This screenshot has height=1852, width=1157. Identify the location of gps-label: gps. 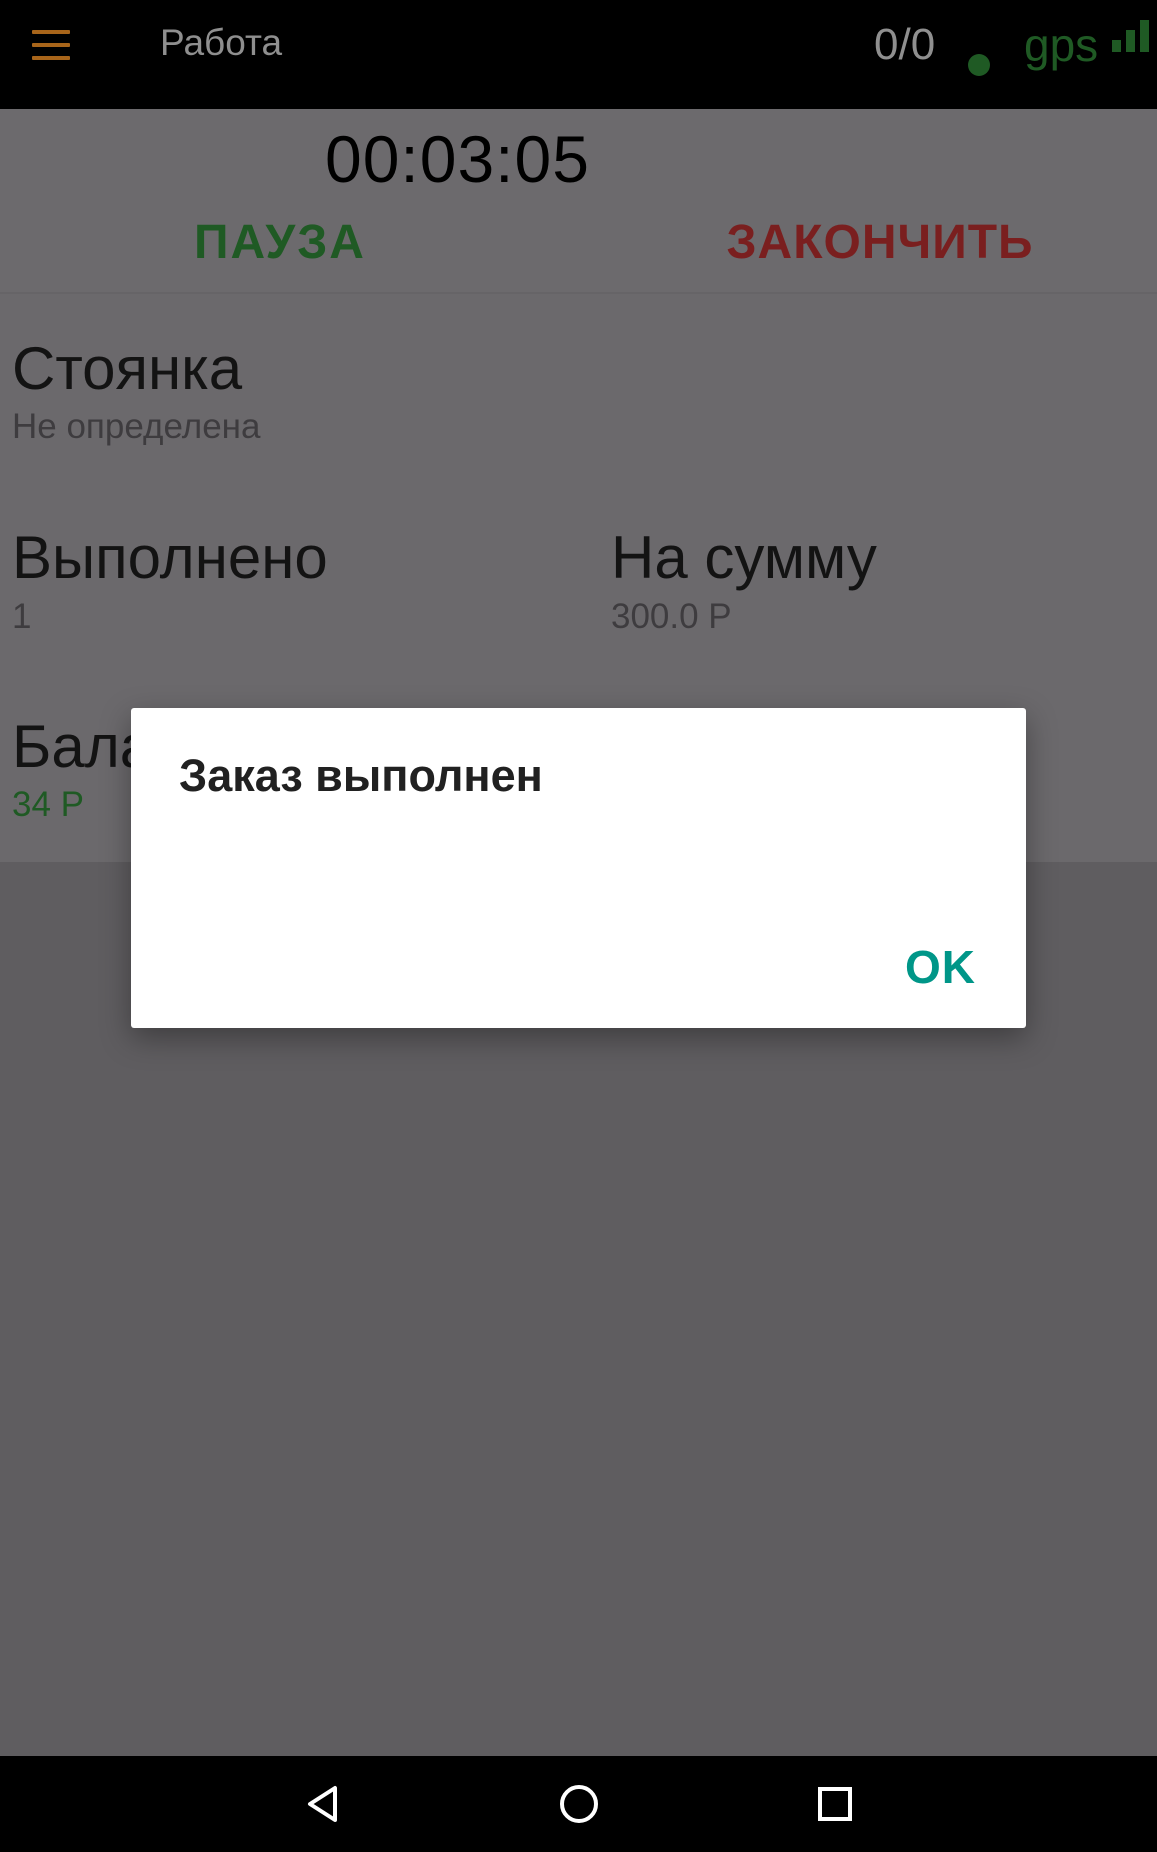
(1061, 45).